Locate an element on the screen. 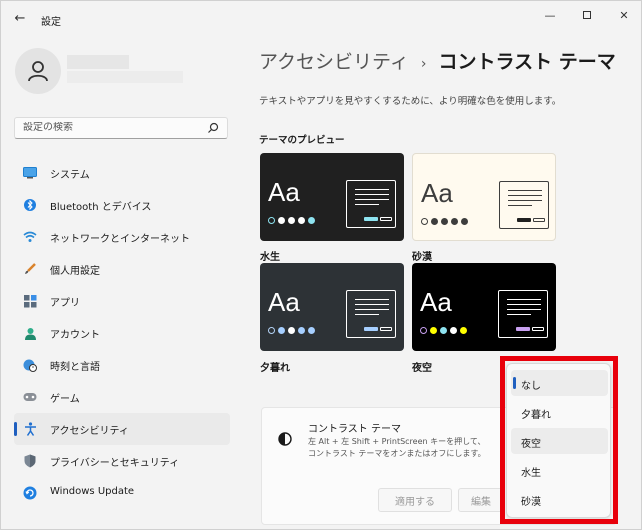 This screenshot has width=642, height=530. sidebar-item-label: ゲーム is located at coordinates (65, 399).